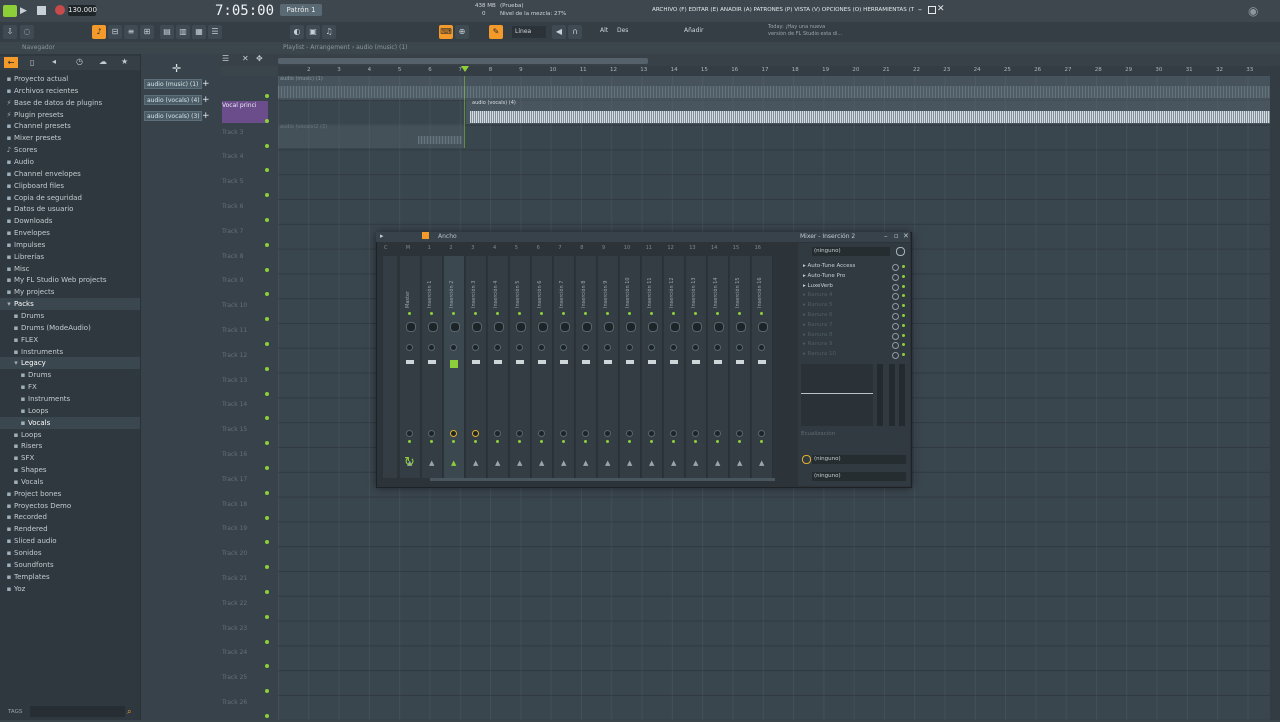 Image resolution: width=1280 pixels, height=722 pixels. I want to click on browser-item: ▪ Channel presets, so click(70, 126).